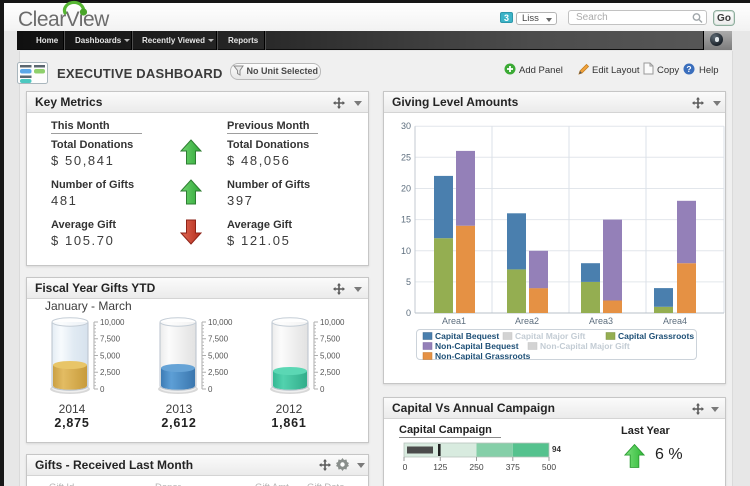  What do you see at coordinates (406, 189) in the screenshot?
I see `svg-text: 20` at bounding box center [406, 189].